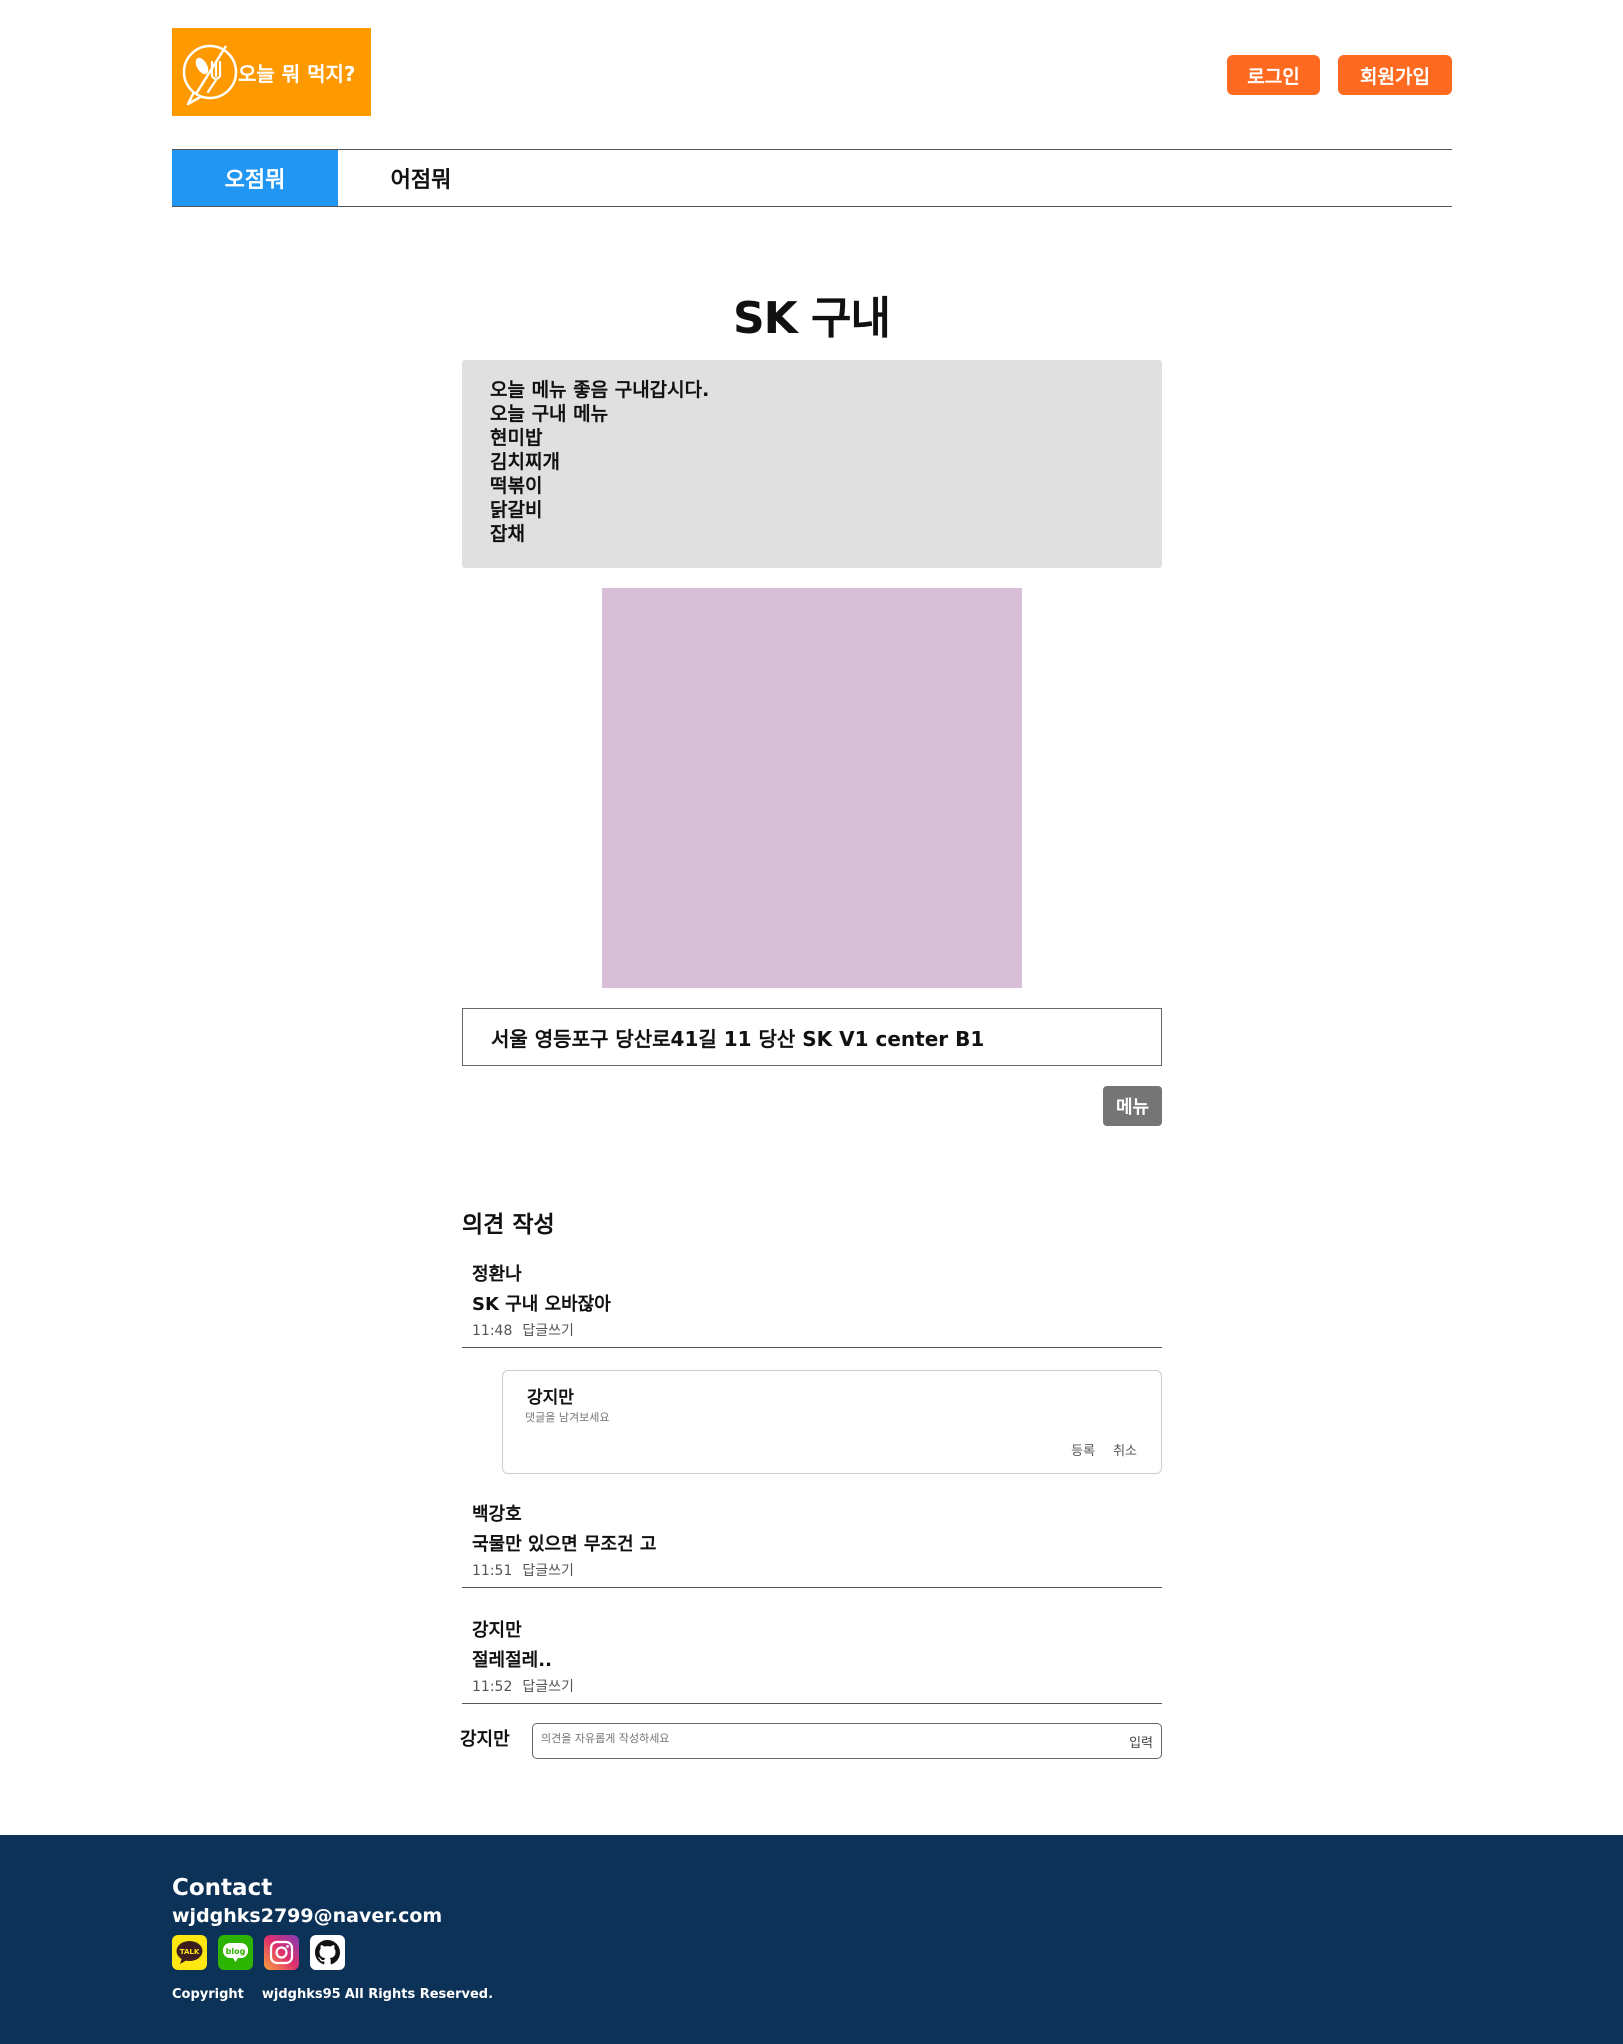 This screenshot has height=2044, width=1623. Describe the element at coordinates (1132, 1106) in the screenshot. I see `menu-button: 메뉴` at that location.